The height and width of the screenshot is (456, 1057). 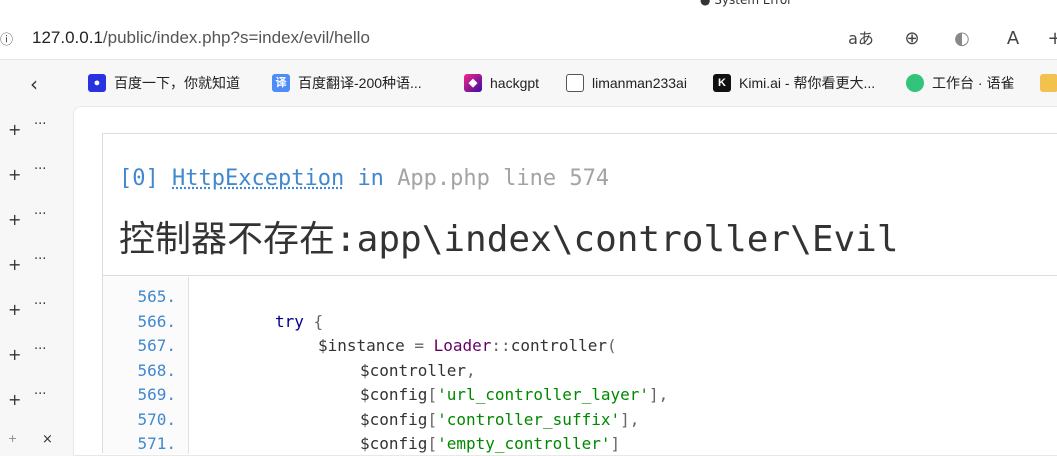 What do you see at coordinates (575, 83) in the screenshot?
I see `document-icon` at bounding box center [575, 83].